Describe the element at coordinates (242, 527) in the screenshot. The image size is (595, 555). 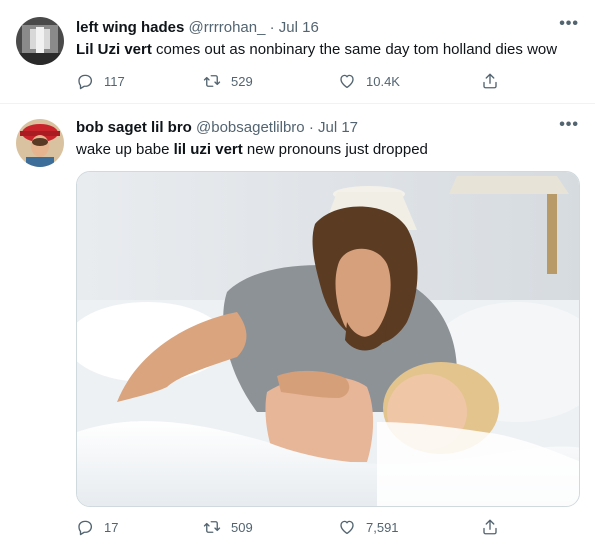
I see `retweet-count: 509` at that location.